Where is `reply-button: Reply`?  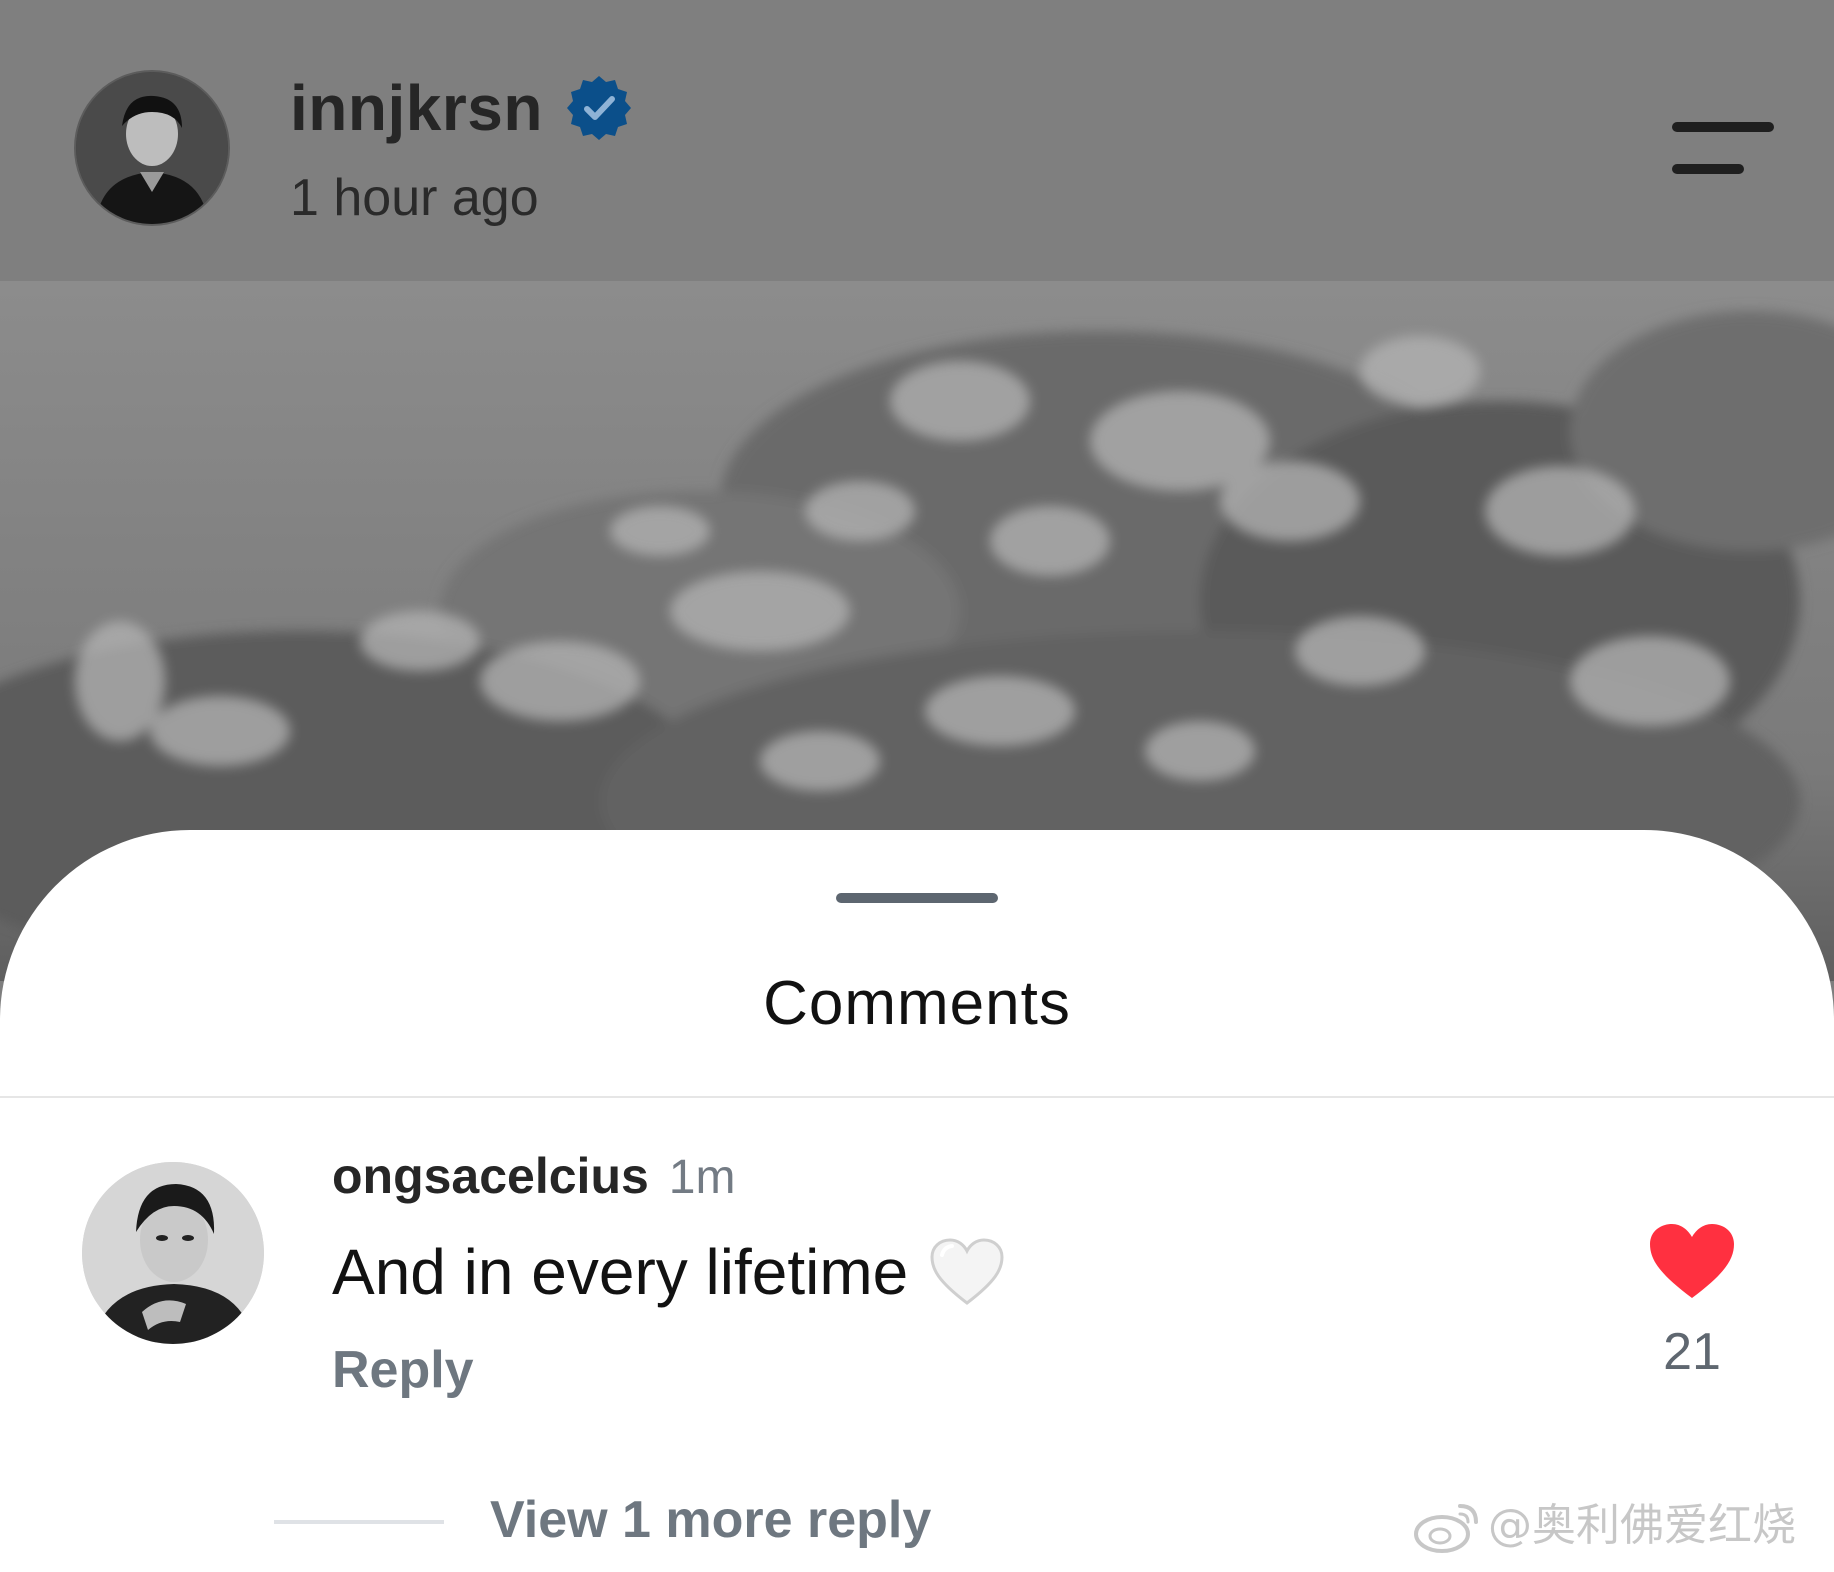 reply-button: Reply is located at coordinates (403, 1370).